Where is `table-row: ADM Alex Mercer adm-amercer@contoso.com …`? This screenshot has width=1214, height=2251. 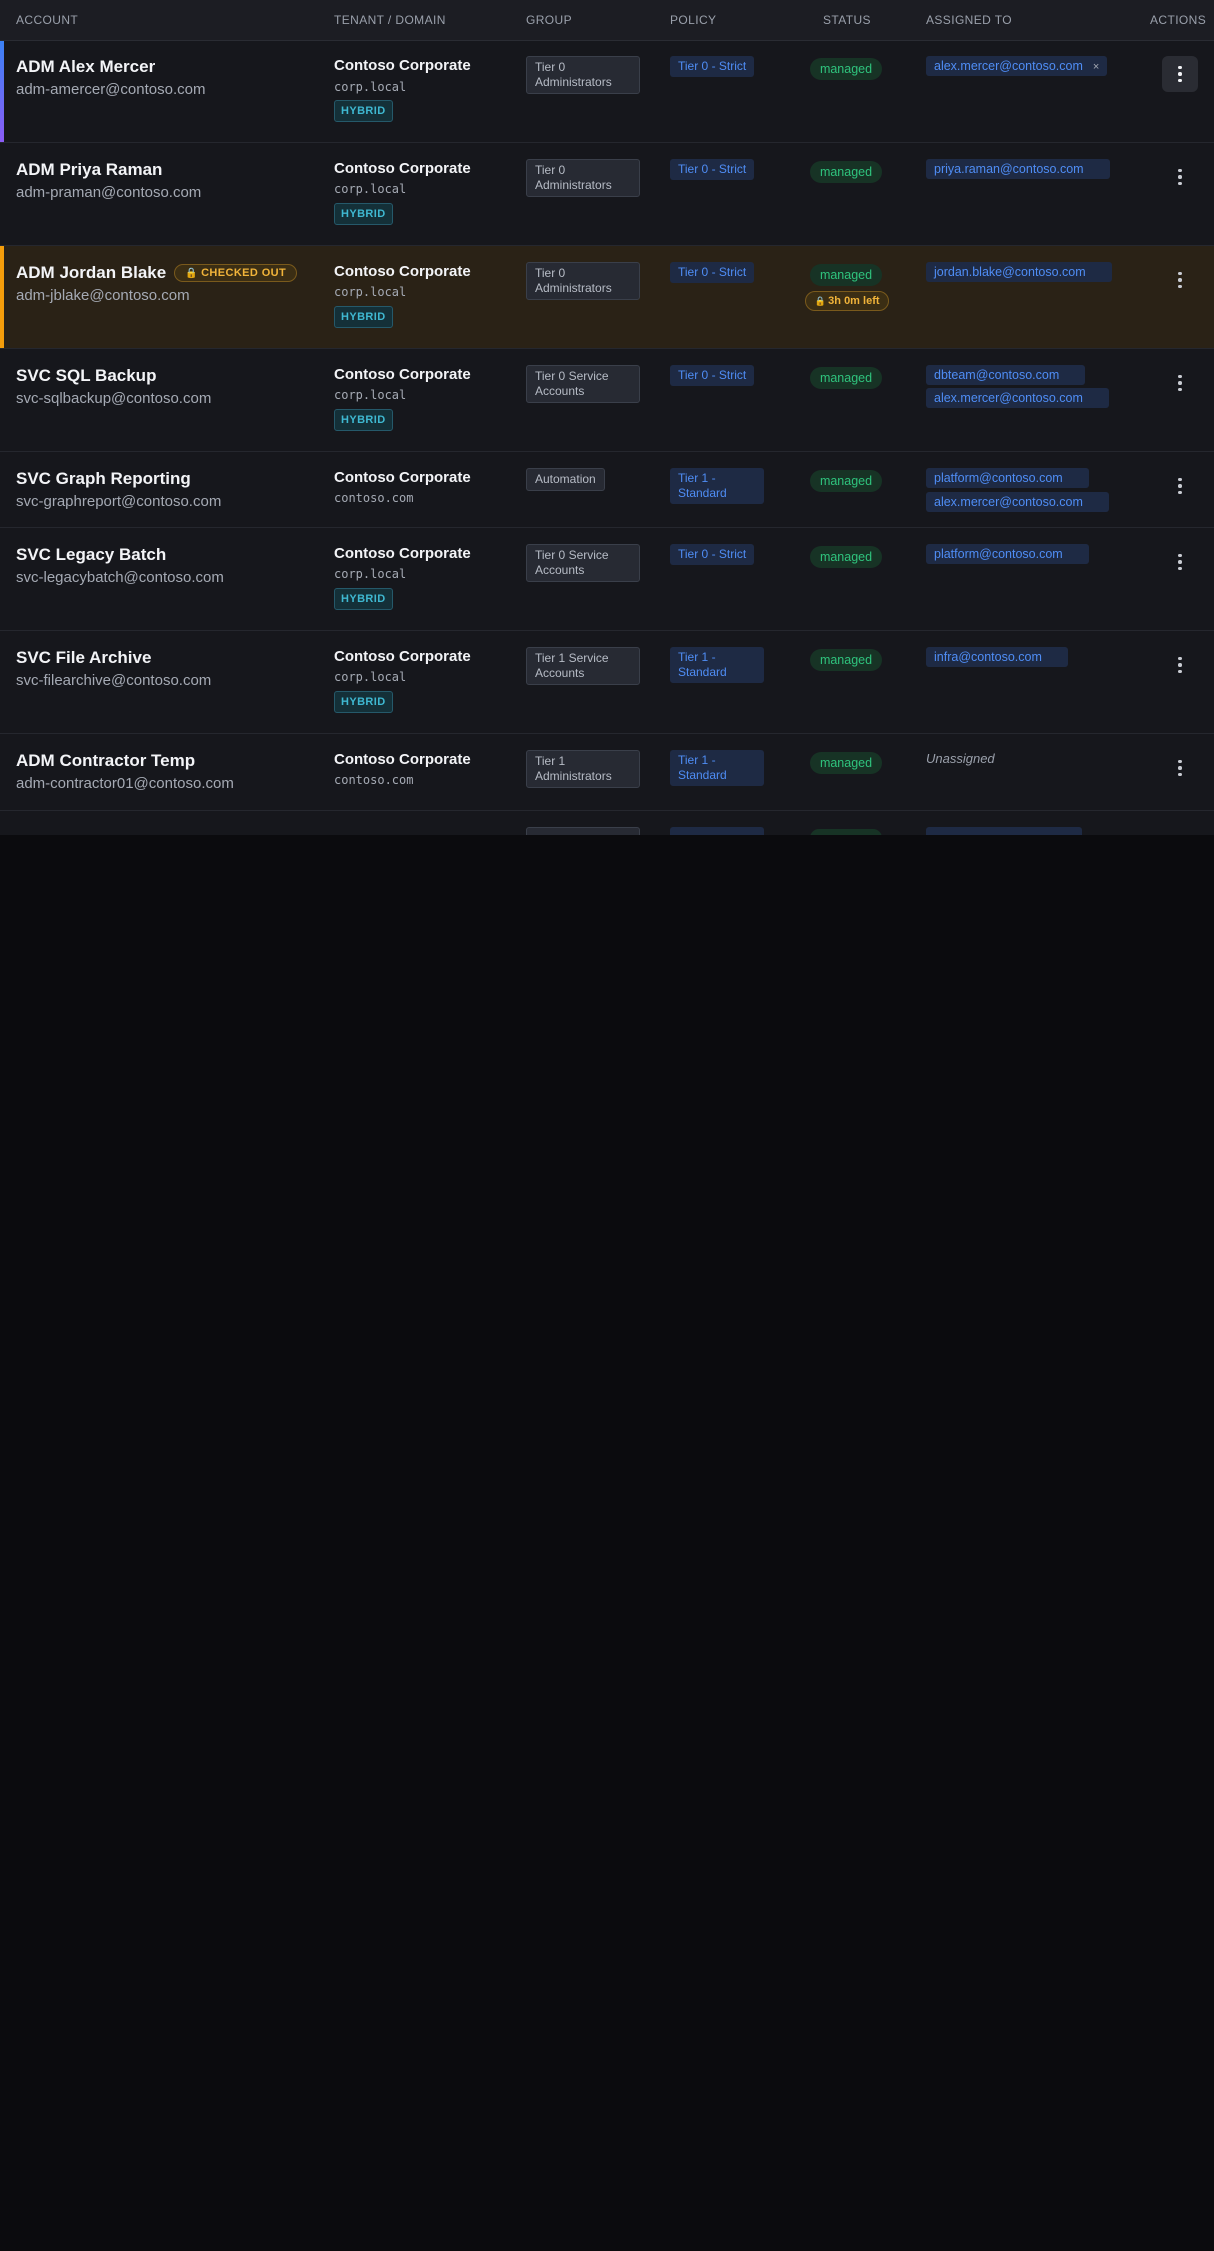
table-row: ADM Alex Mercer adm-amercer@contoso.com … is located at coordinates (607, 92).